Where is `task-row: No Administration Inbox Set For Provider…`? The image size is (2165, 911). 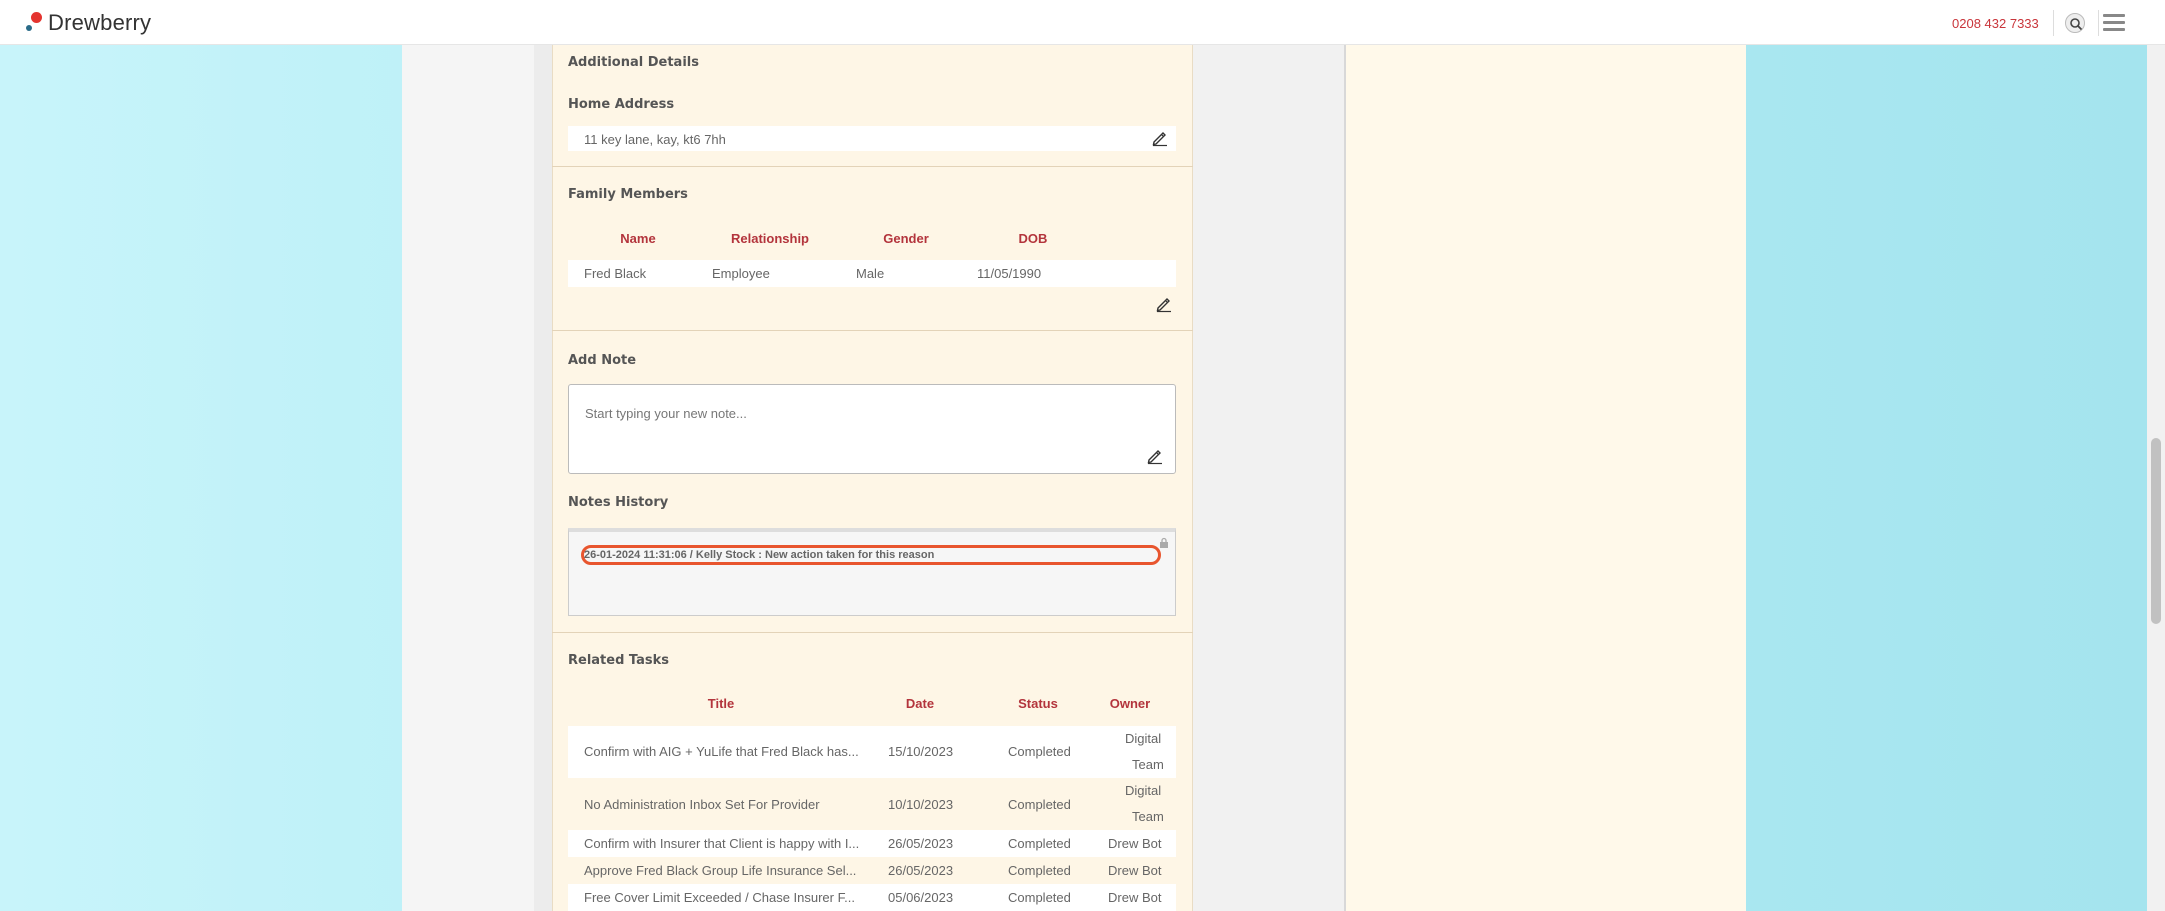 task-row: No Administration Inbox Set For Provider… is located at coordinates (872, 804).